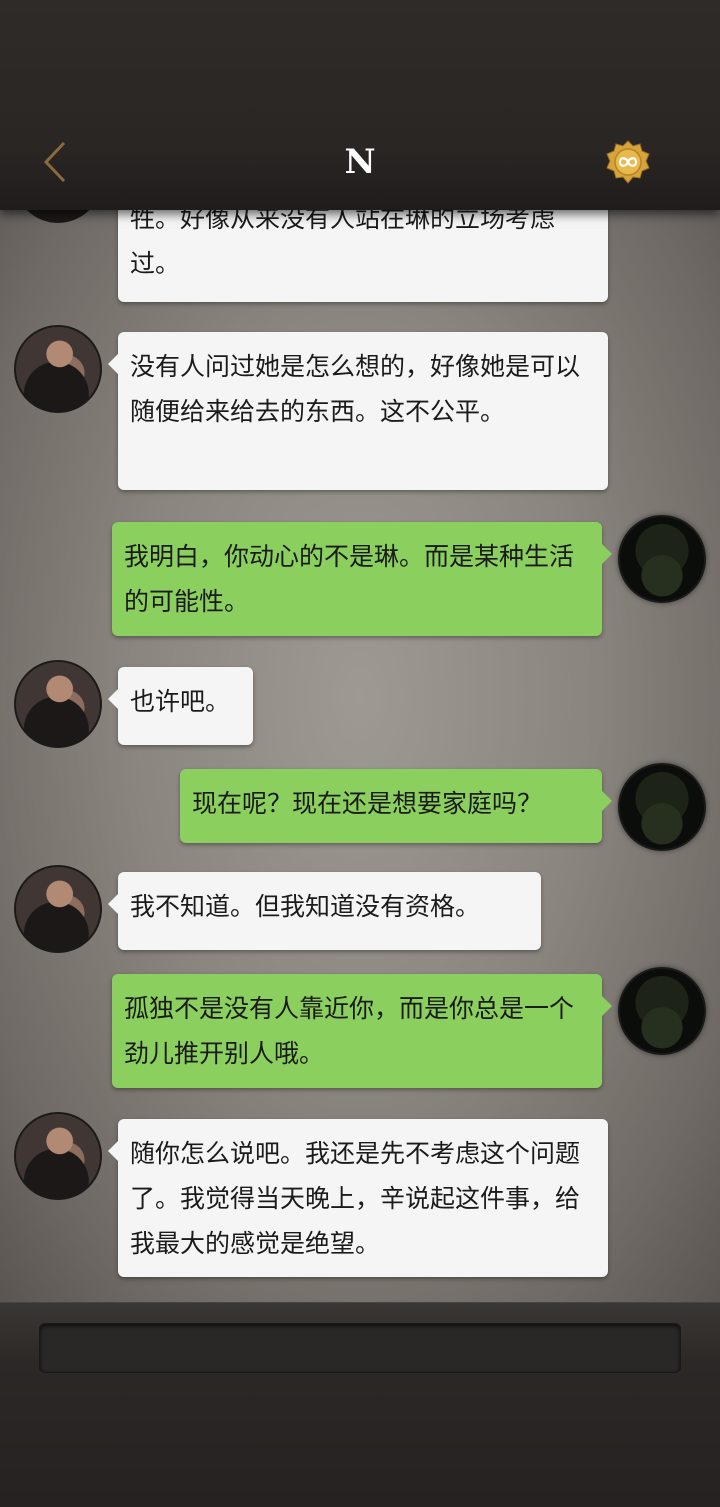 The height and width of the screenshot is (1507, 720). I want to click on message-text: 没有人问过她是怎么想的，好像她是可以随便给来给去的东西。这不公平。, so click(355, 389).